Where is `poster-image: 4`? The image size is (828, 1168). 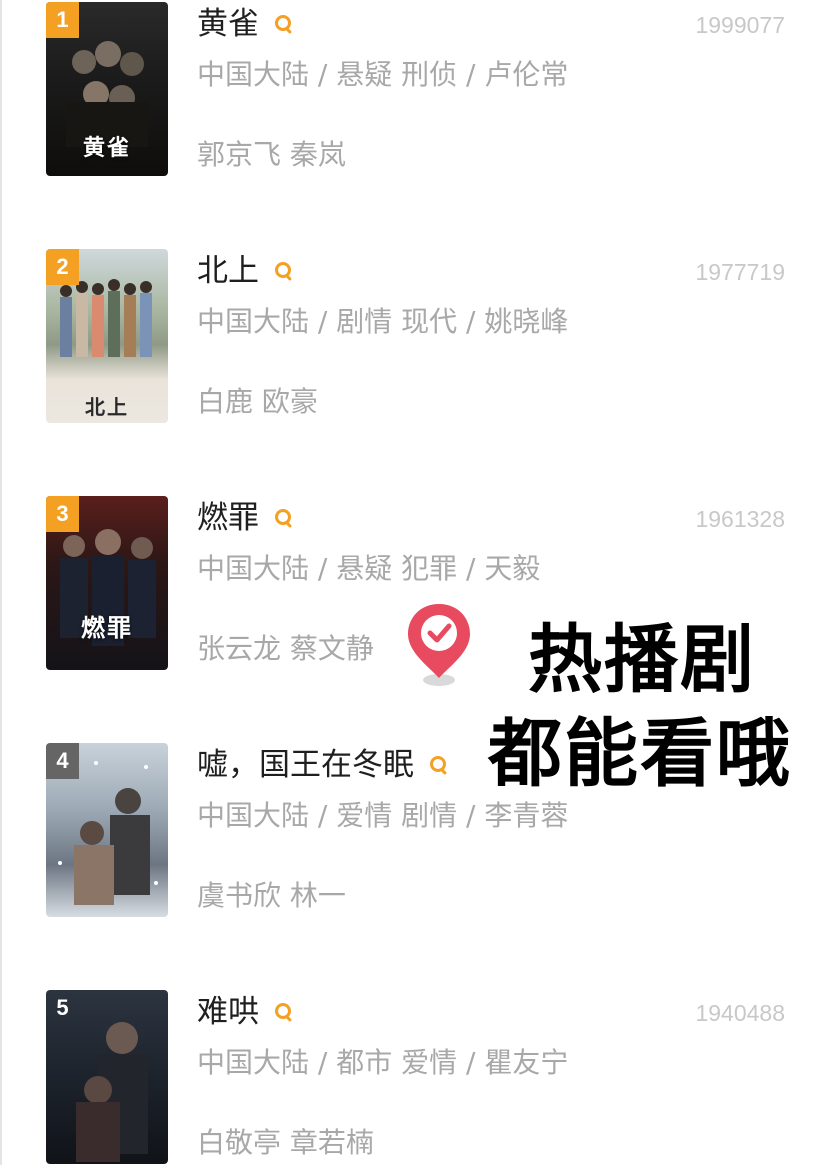
poster-image: 4 is located at coordinates (107, 830).